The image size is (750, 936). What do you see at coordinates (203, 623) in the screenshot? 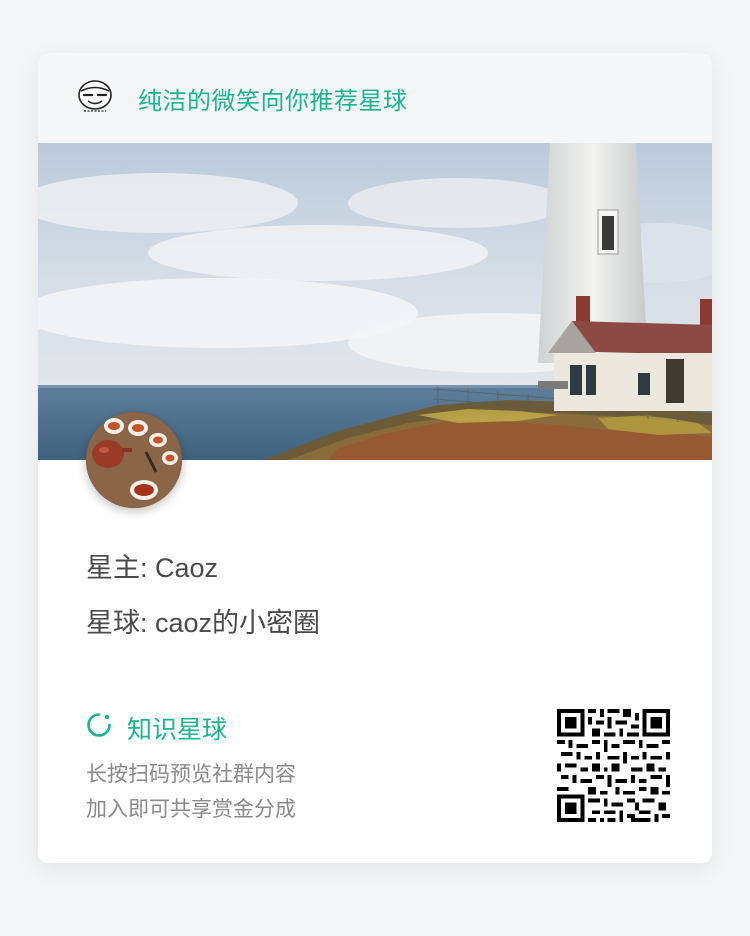
I see `planet-label: 星球: caoz的小密圈` at bounding box center [203, 623].